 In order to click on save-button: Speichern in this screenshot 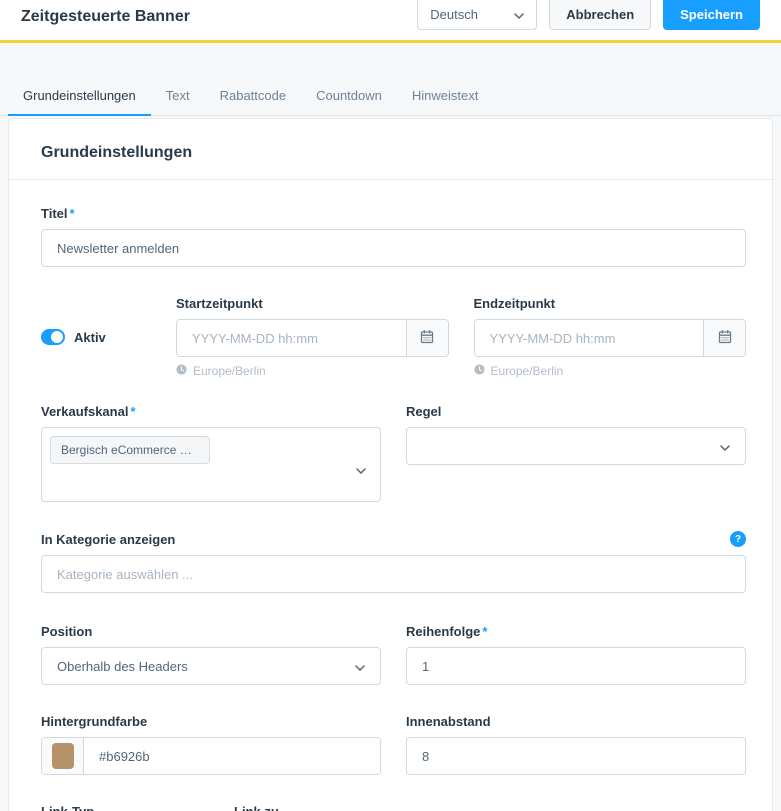, I will do `click(711, 15)`.